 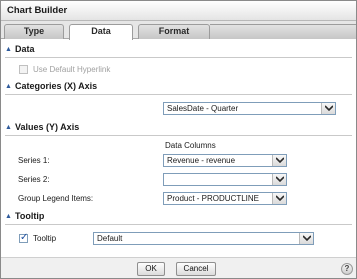 What do you see at coordinates (56, 86) in the screenshot?
I see `section-categories-title: Categories (X) Axis` at bounding box center [56, 86].